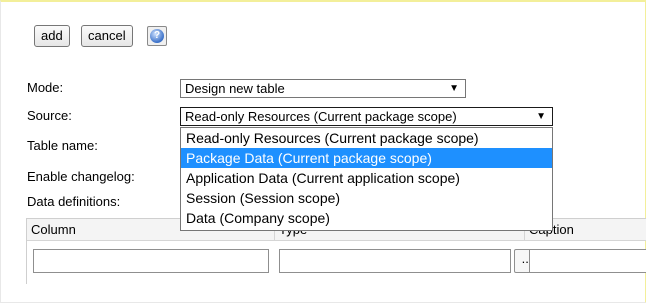 This screenshot has width=646, height=303. I want to click on type-input, so click(395, 261).